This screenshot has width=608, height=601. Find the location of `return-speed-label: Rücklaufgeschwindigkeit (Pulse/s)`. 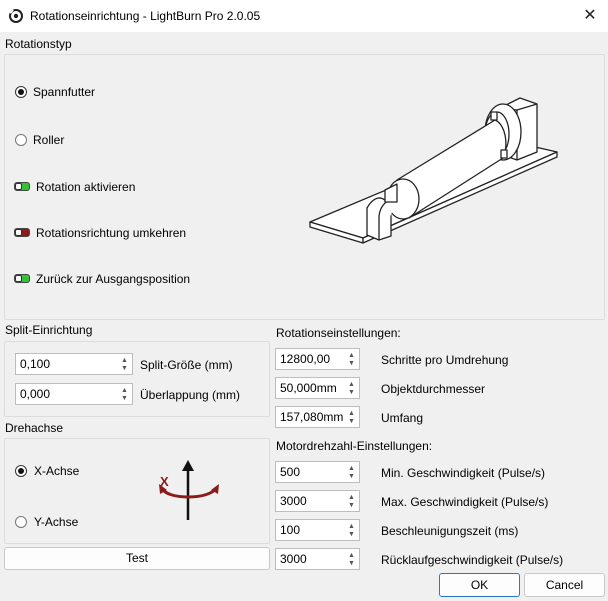

return-speed-label: Rücklaufgeschwindigkeit (Pulse/s) is located at coordinates (472, 560).